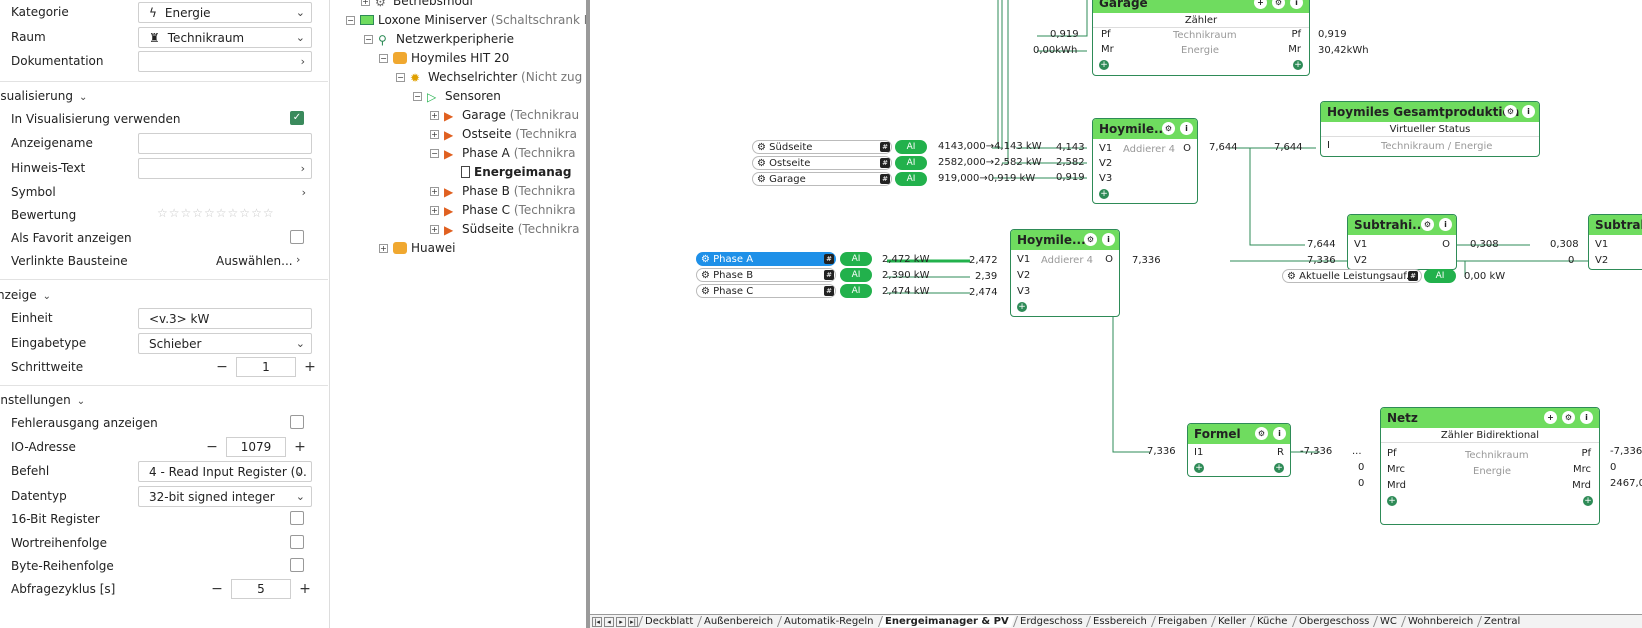 Image resolution: width=1642 pixels, height=628 pixels. What do you see at coordinates (1050, 621) in the screenshot?
I see `tab-erdgeschoss: Erdgeschoss` at bounding box center [1050, 621].